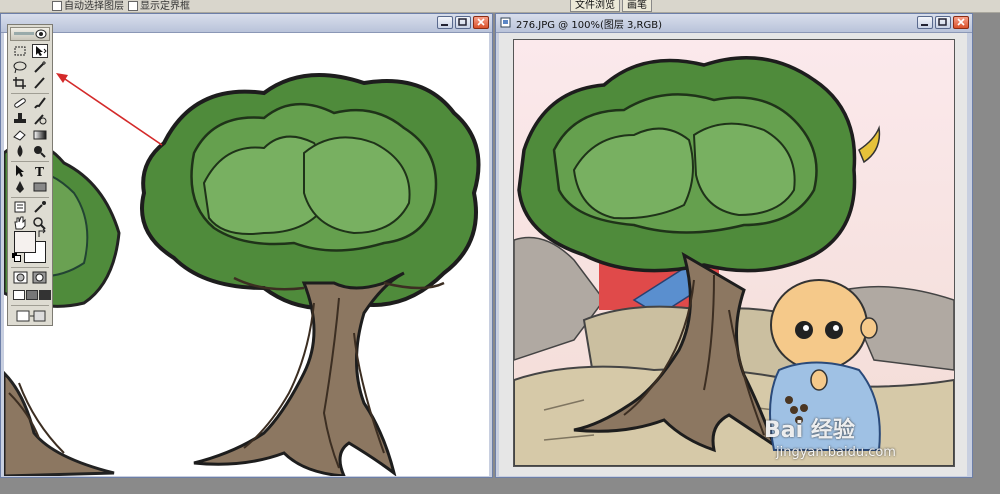 The width and height of the screenshot is (1000, 494). I want to click on standard-mode-button, so click(21, 278).